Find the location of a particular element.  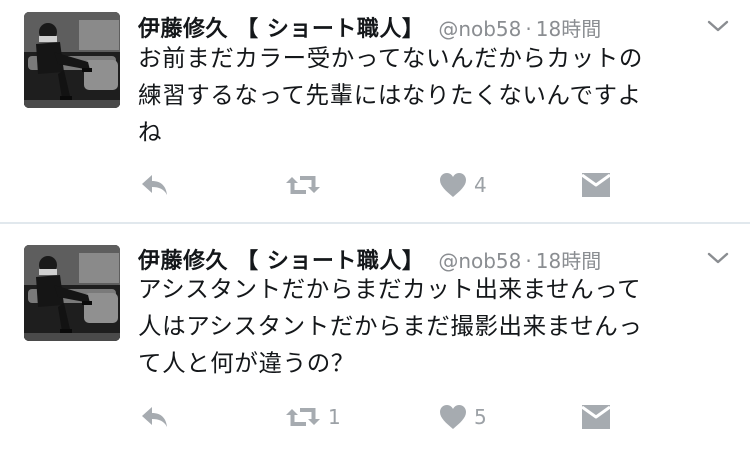

display-name: 伊藤修久 【 ショート職人】 is located at coordinates (281, 29).